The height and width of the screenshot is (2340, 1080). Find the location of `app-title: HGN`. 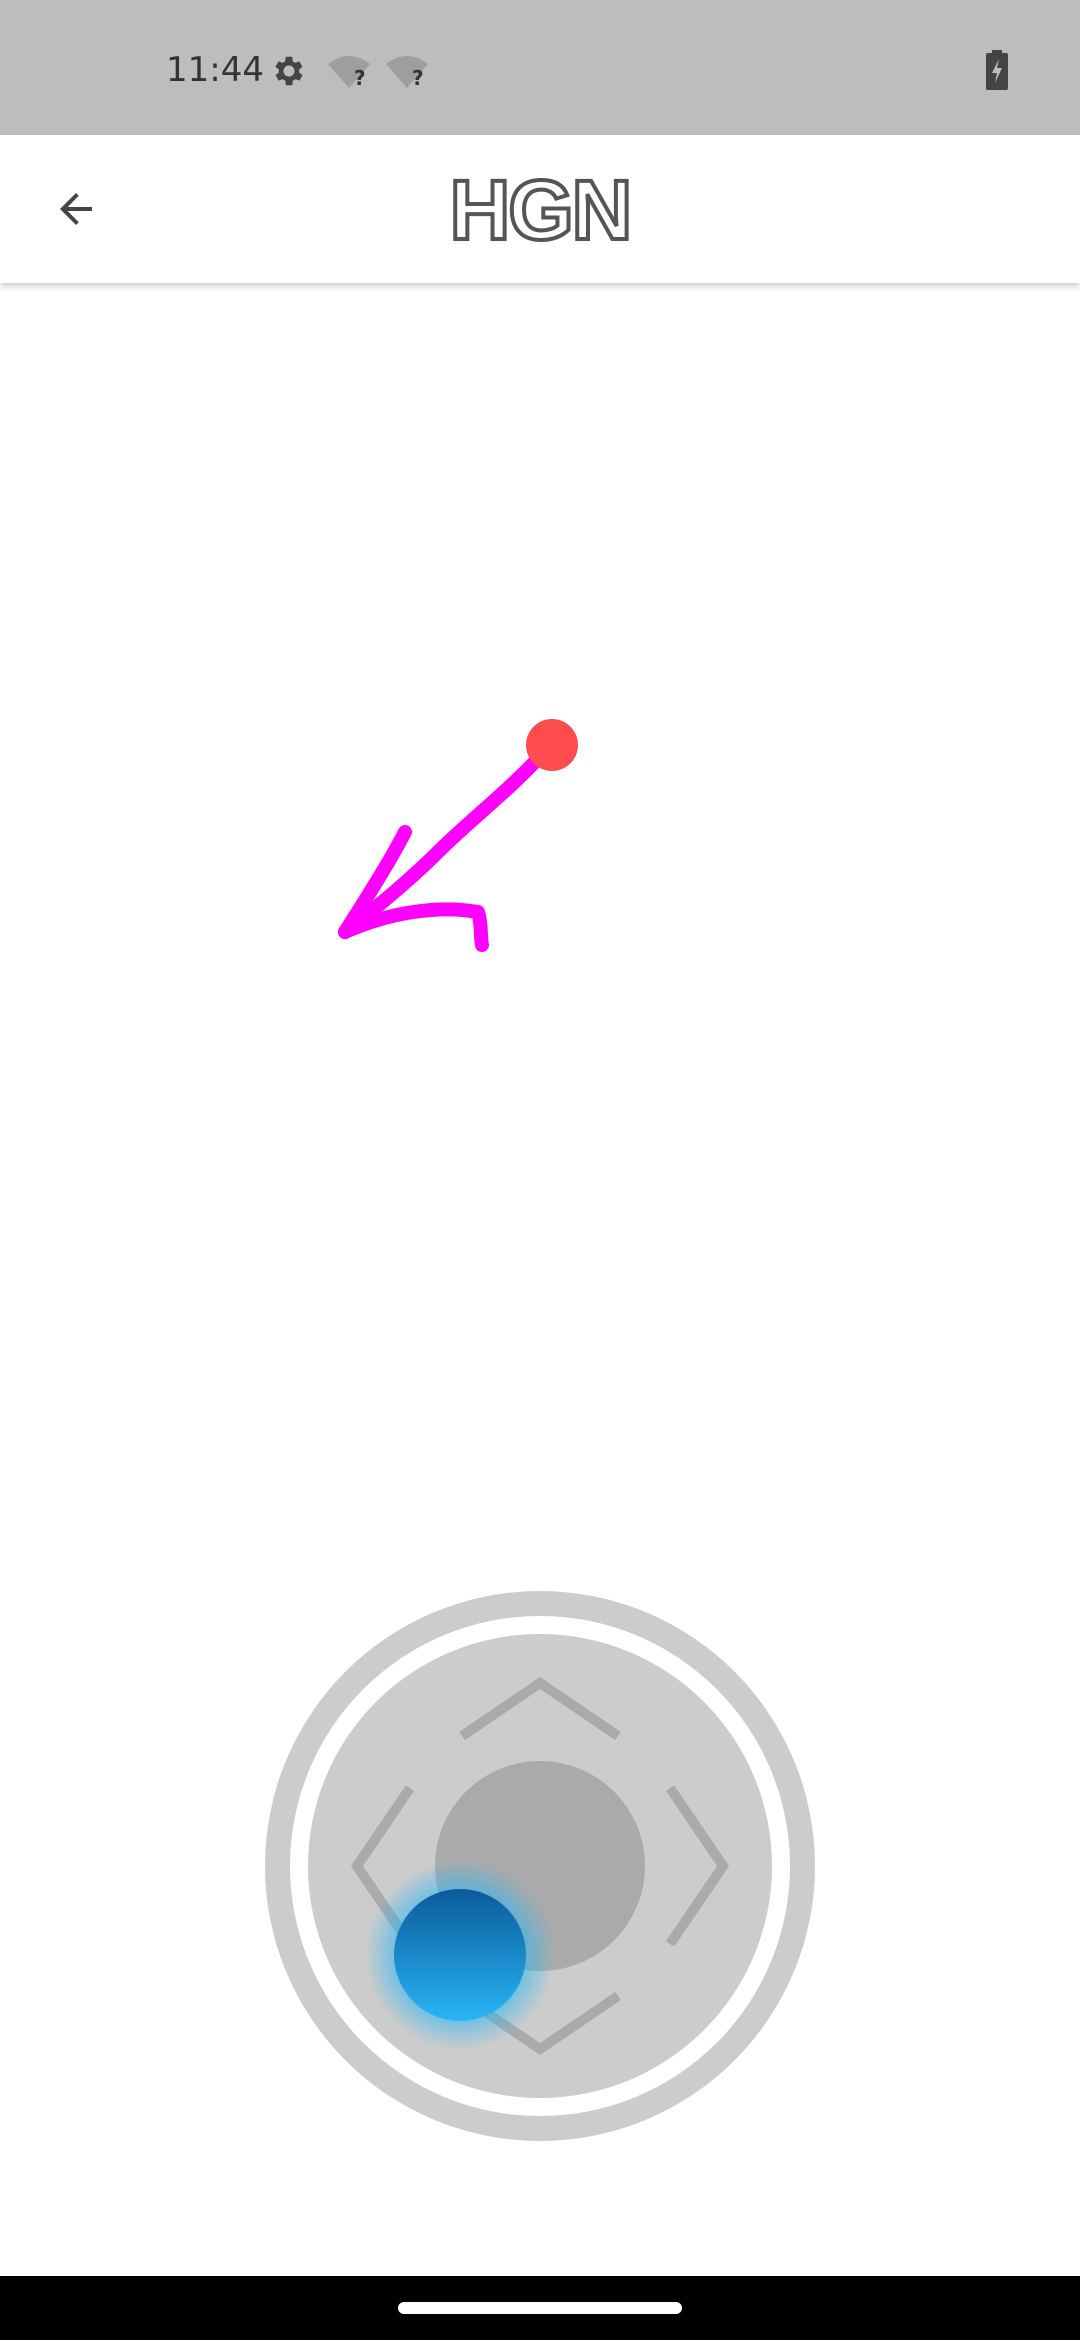

app-title: HGN is located at coordinates (541, 210).